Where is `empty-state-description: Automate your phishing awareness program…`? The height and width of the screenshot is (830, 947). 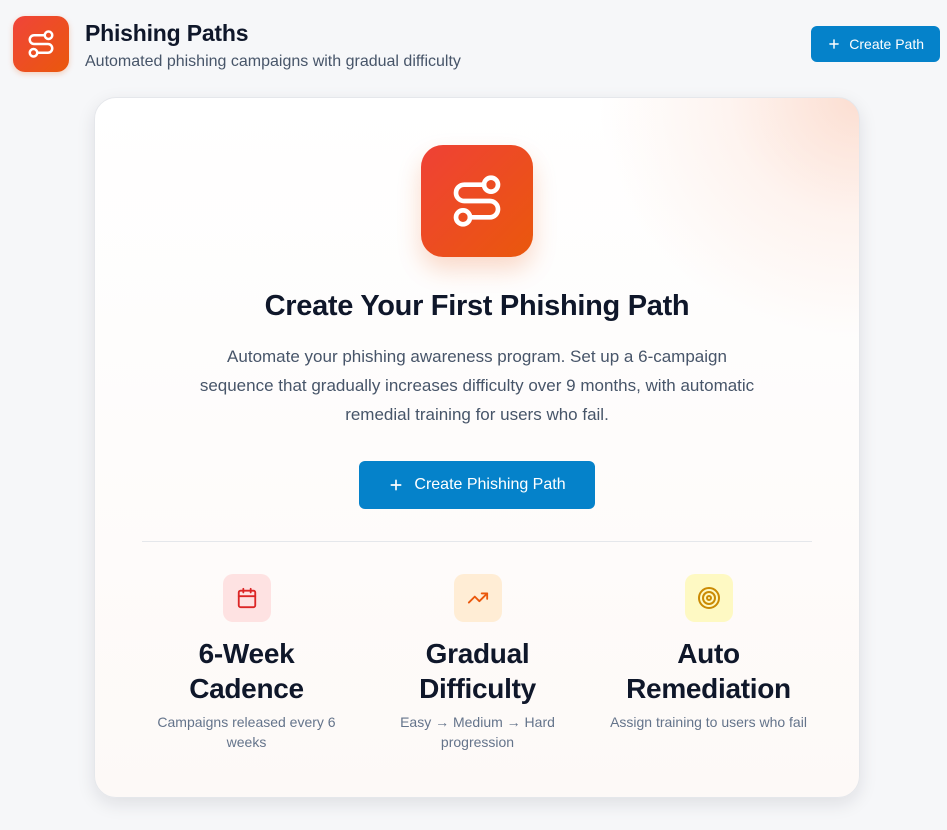 empty-state-description: Automate your phishing awareness program… is located at coordinates (477, 385).